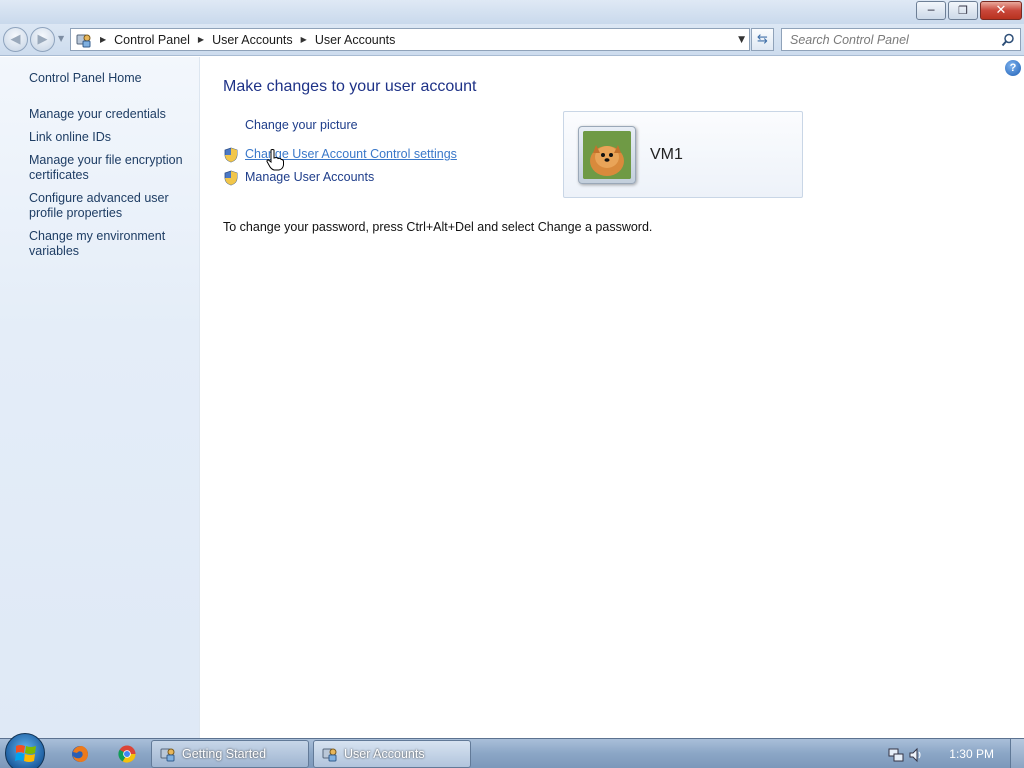 The height and width of the screenshot is (768, 1024). I want to click on refresh-button: ⇆, so click(762, 39).